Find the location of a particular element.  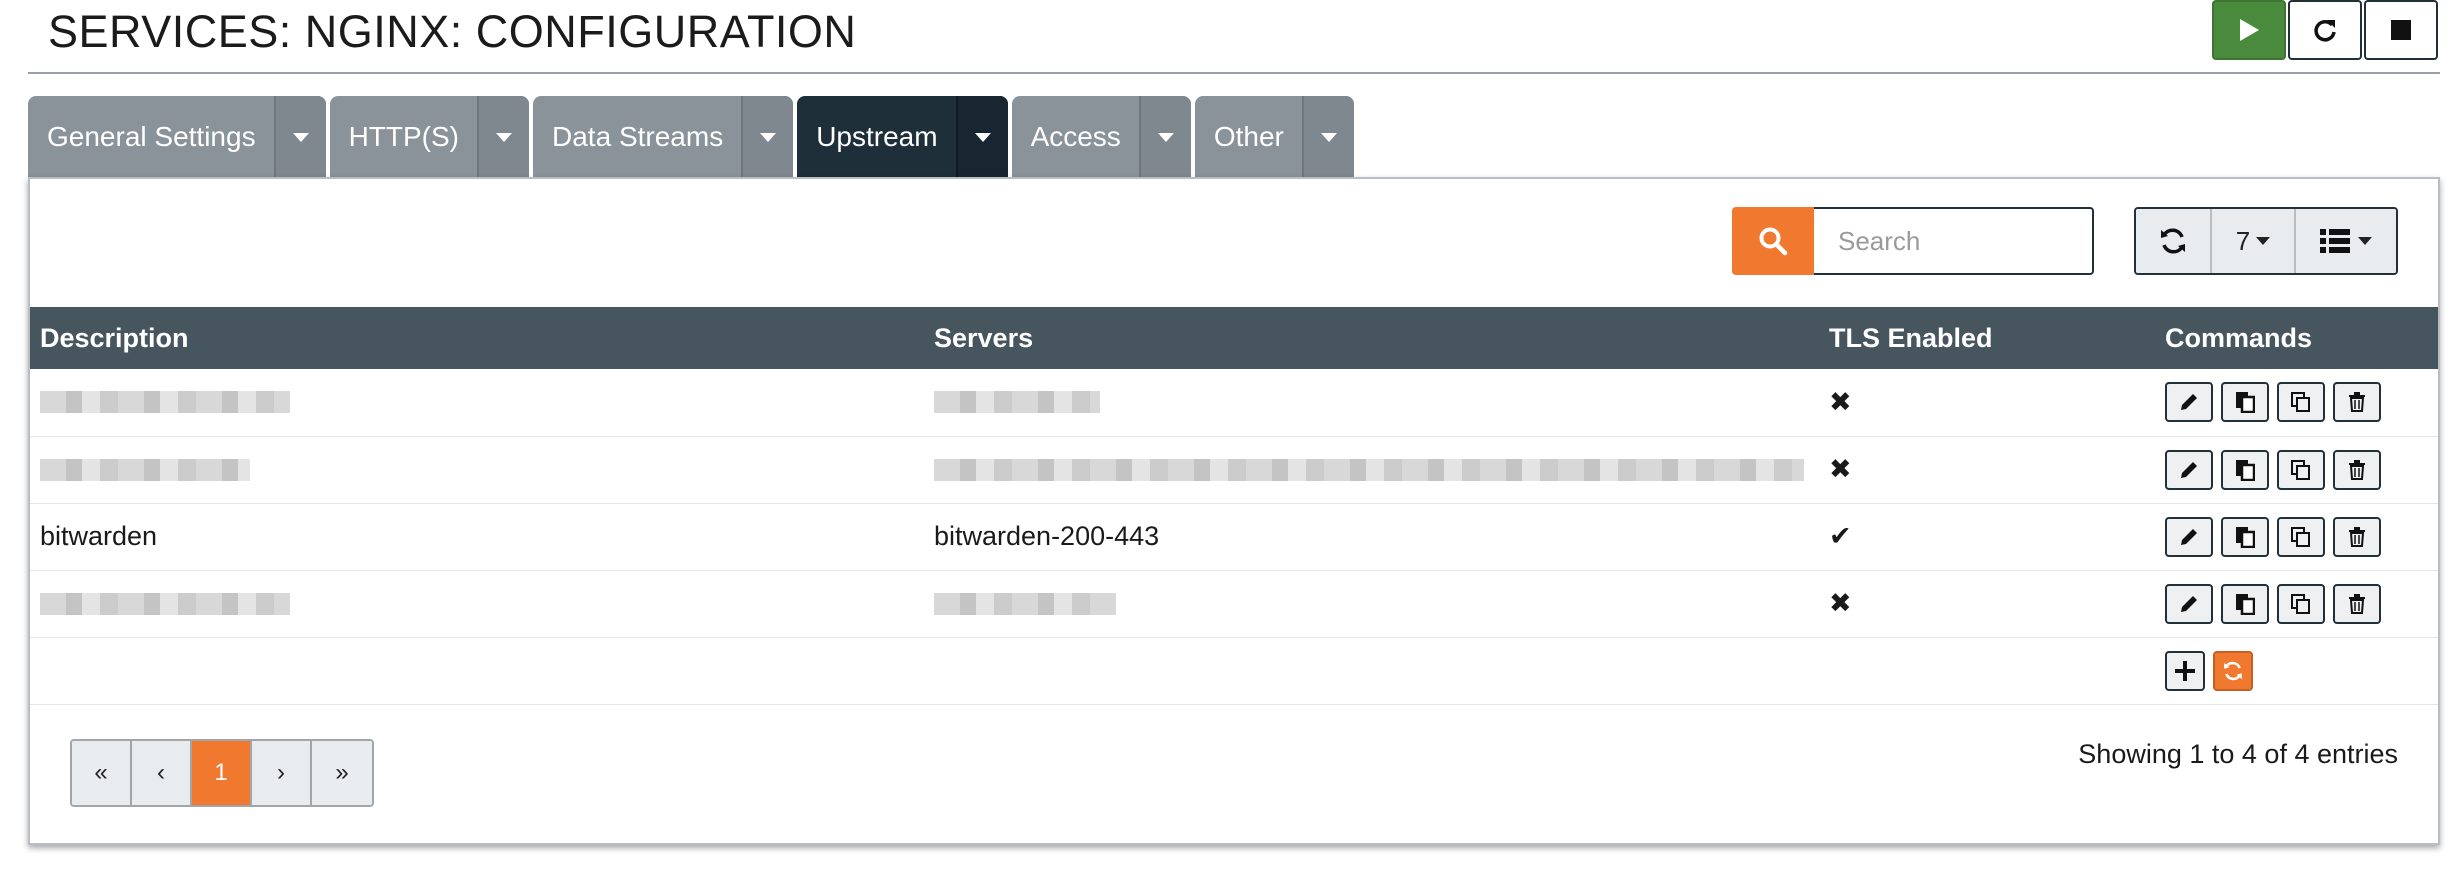

stop-icon is located at coordinates (2401, 30).